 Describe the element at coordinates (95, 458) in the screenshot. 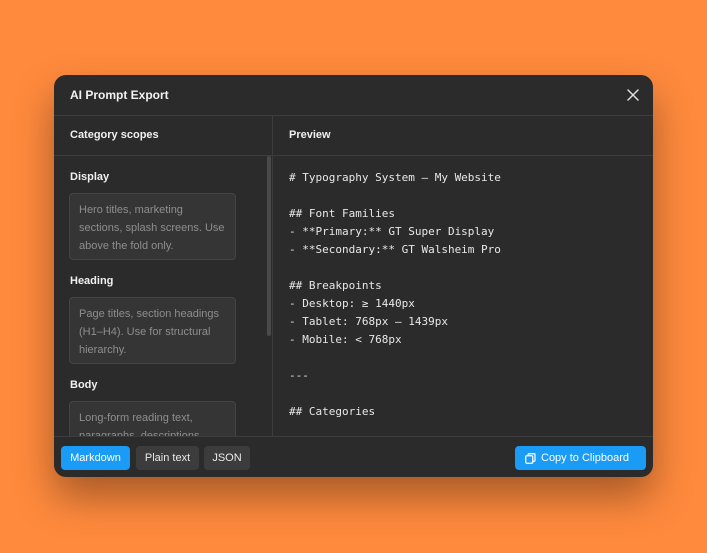

I see `format-markdown-button: Markdown` at that location.